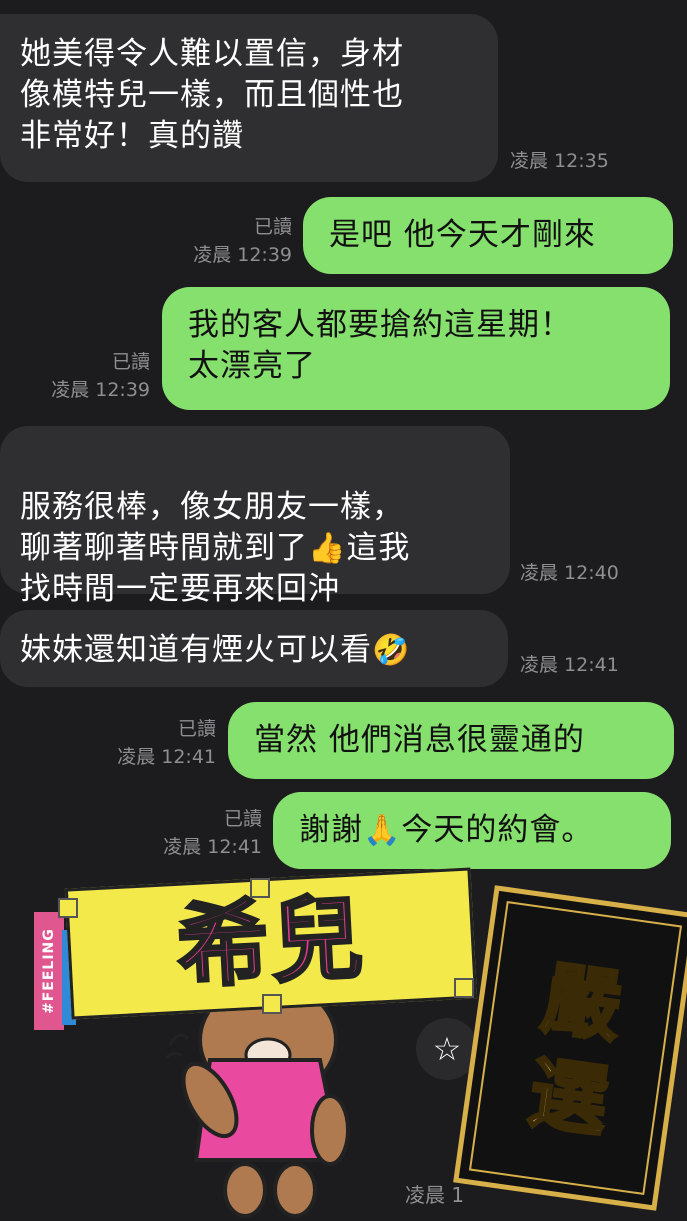 The image size is (687, 1221). I want to click on outgoing-message-bubble: 當然 他們消息很靈通的, so click(451, 740).